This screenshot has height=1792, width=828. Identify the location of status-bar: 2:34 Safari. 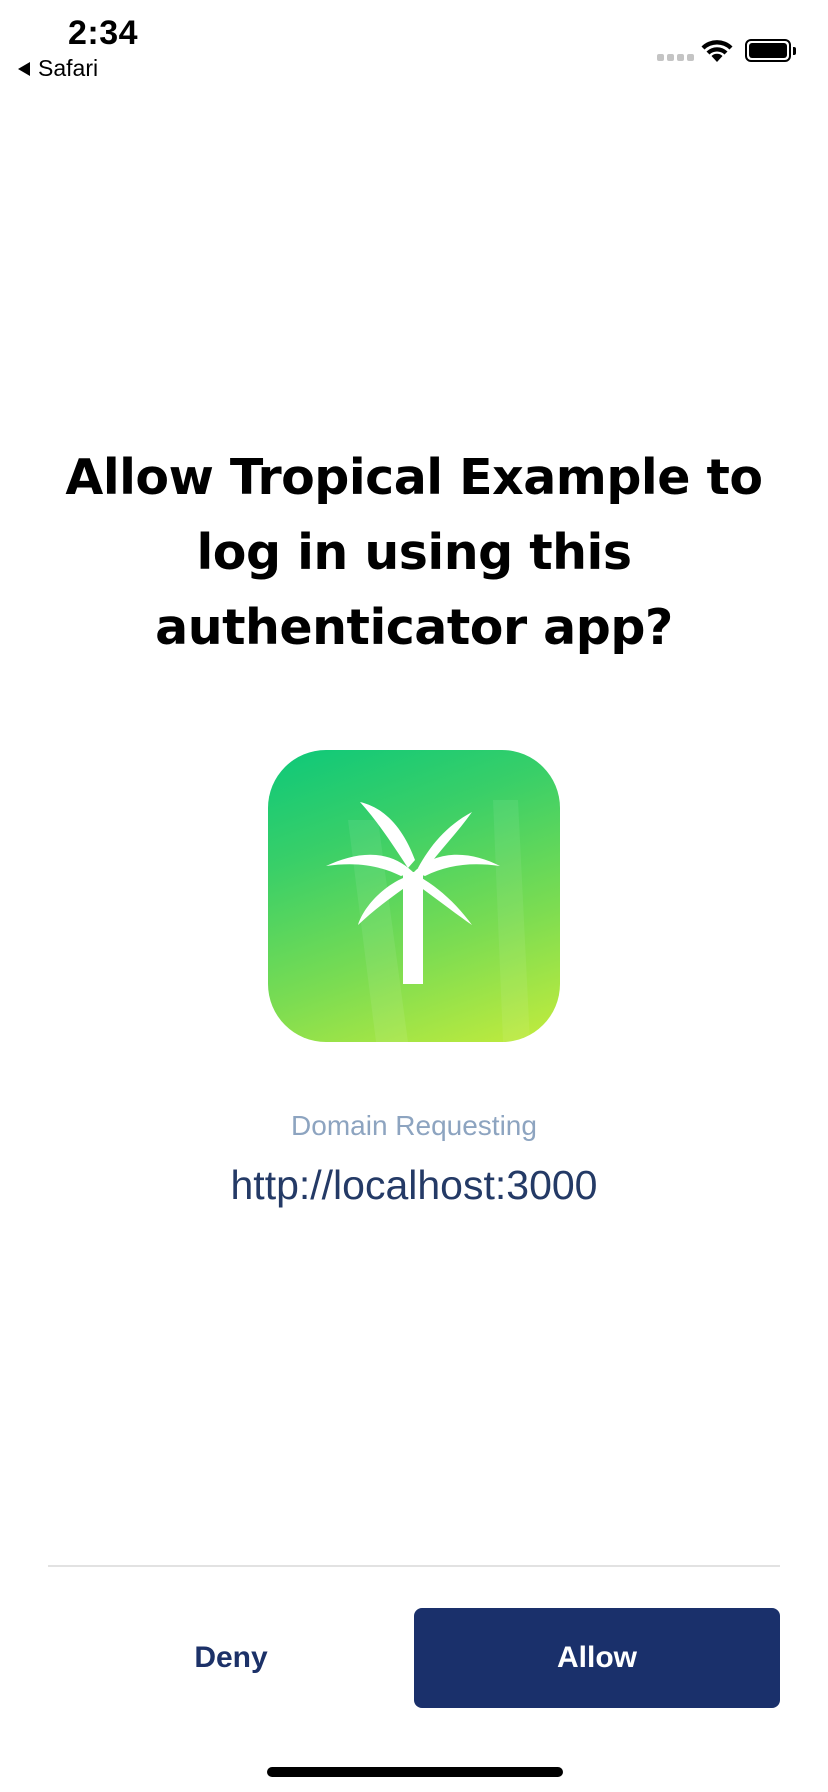
(414, 48).